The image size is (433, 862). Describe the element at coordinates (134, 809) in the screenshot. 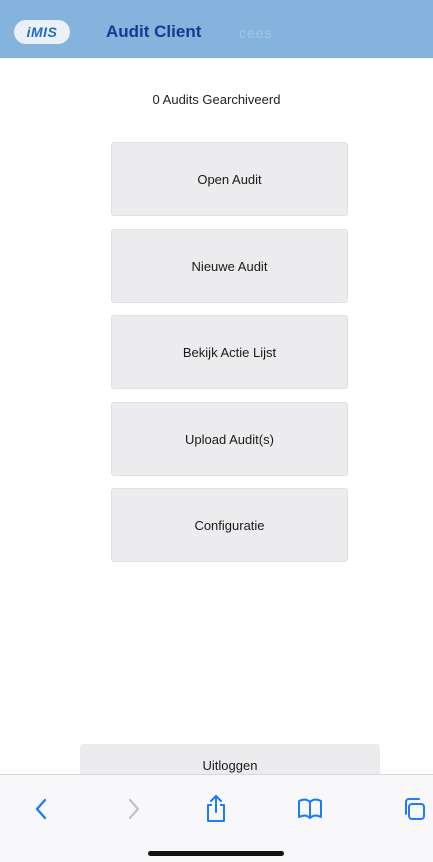

I see `forward-icon` at that location.